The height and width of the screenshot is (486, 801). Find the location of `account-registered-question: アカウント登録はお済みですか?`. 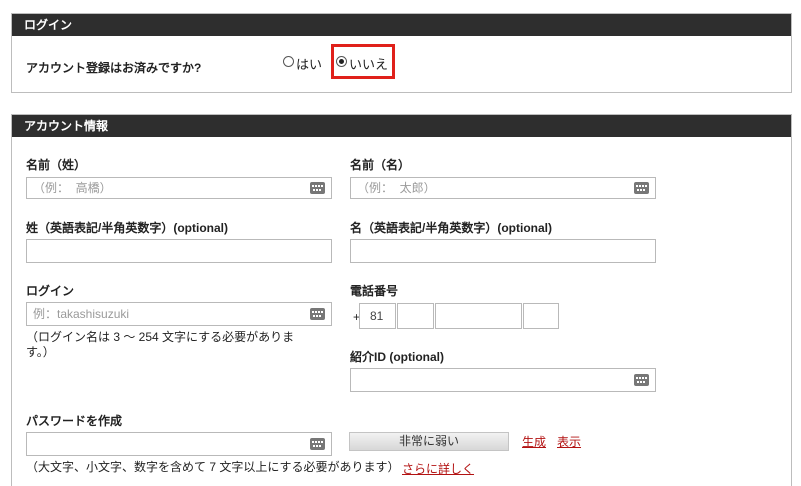

account-registered-question: アカウント登録はお済みですか? is located at coordinates (114, 68).